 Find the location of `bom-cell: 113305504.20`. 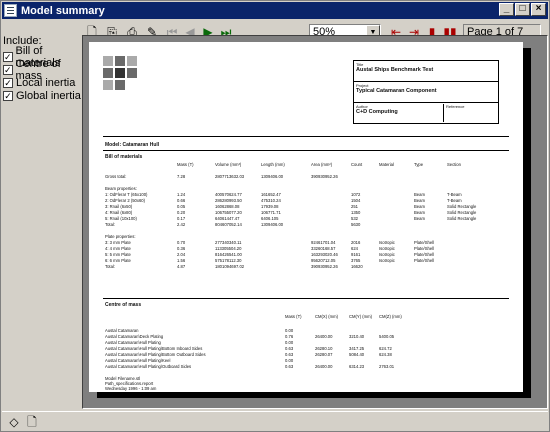

bom-cell: 113305504.20 is located at coordinates (228, 248).